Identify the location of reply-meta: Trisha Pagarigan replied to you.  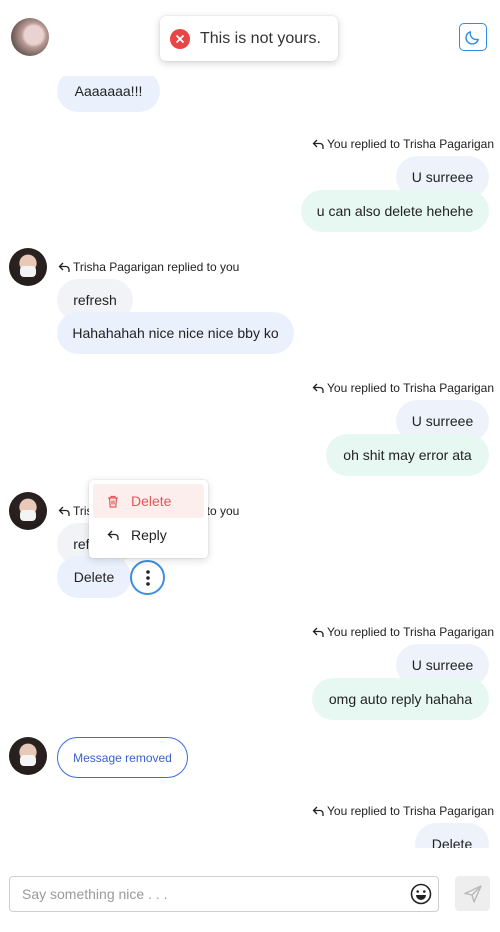
(148, 267).